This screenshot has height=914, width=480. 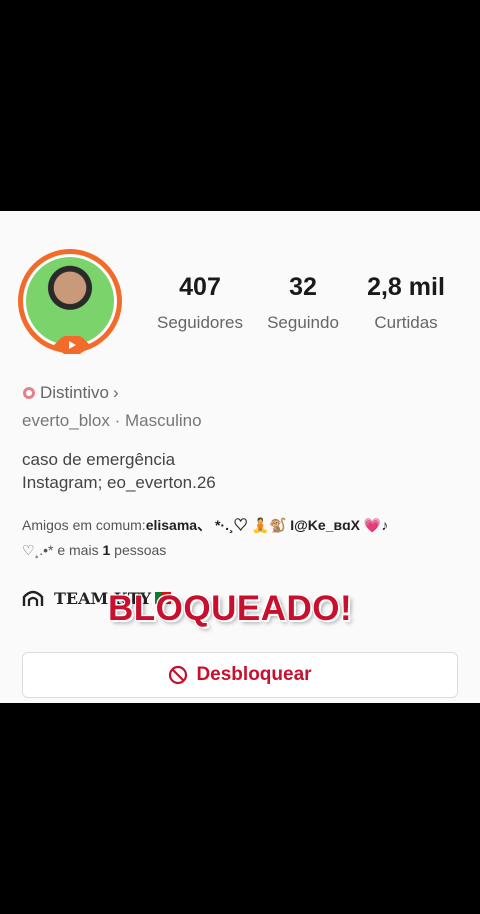 What do you see at coordinates (200, 323) in the screenshot?
I see `followers-label: Seguidores` at bounding box center [200, 323].